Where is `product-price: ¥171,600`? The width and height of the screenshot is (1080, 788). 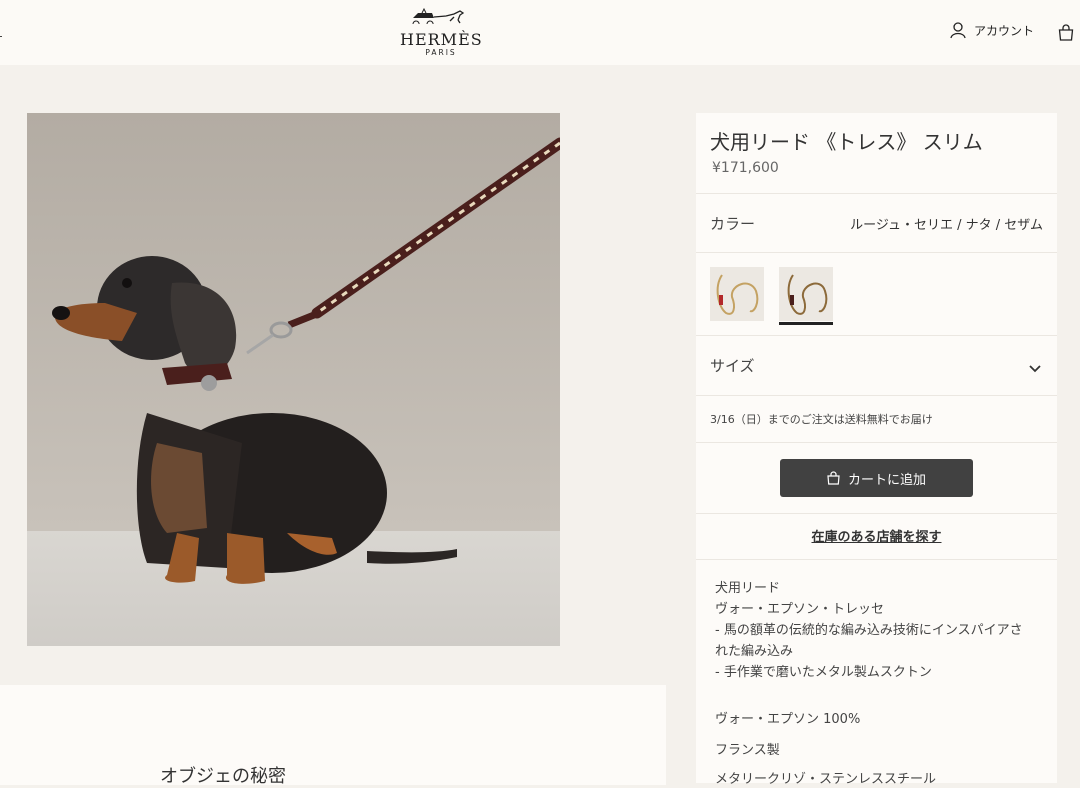
product-price: ¥171,600 is located at coordinates (745, 168).